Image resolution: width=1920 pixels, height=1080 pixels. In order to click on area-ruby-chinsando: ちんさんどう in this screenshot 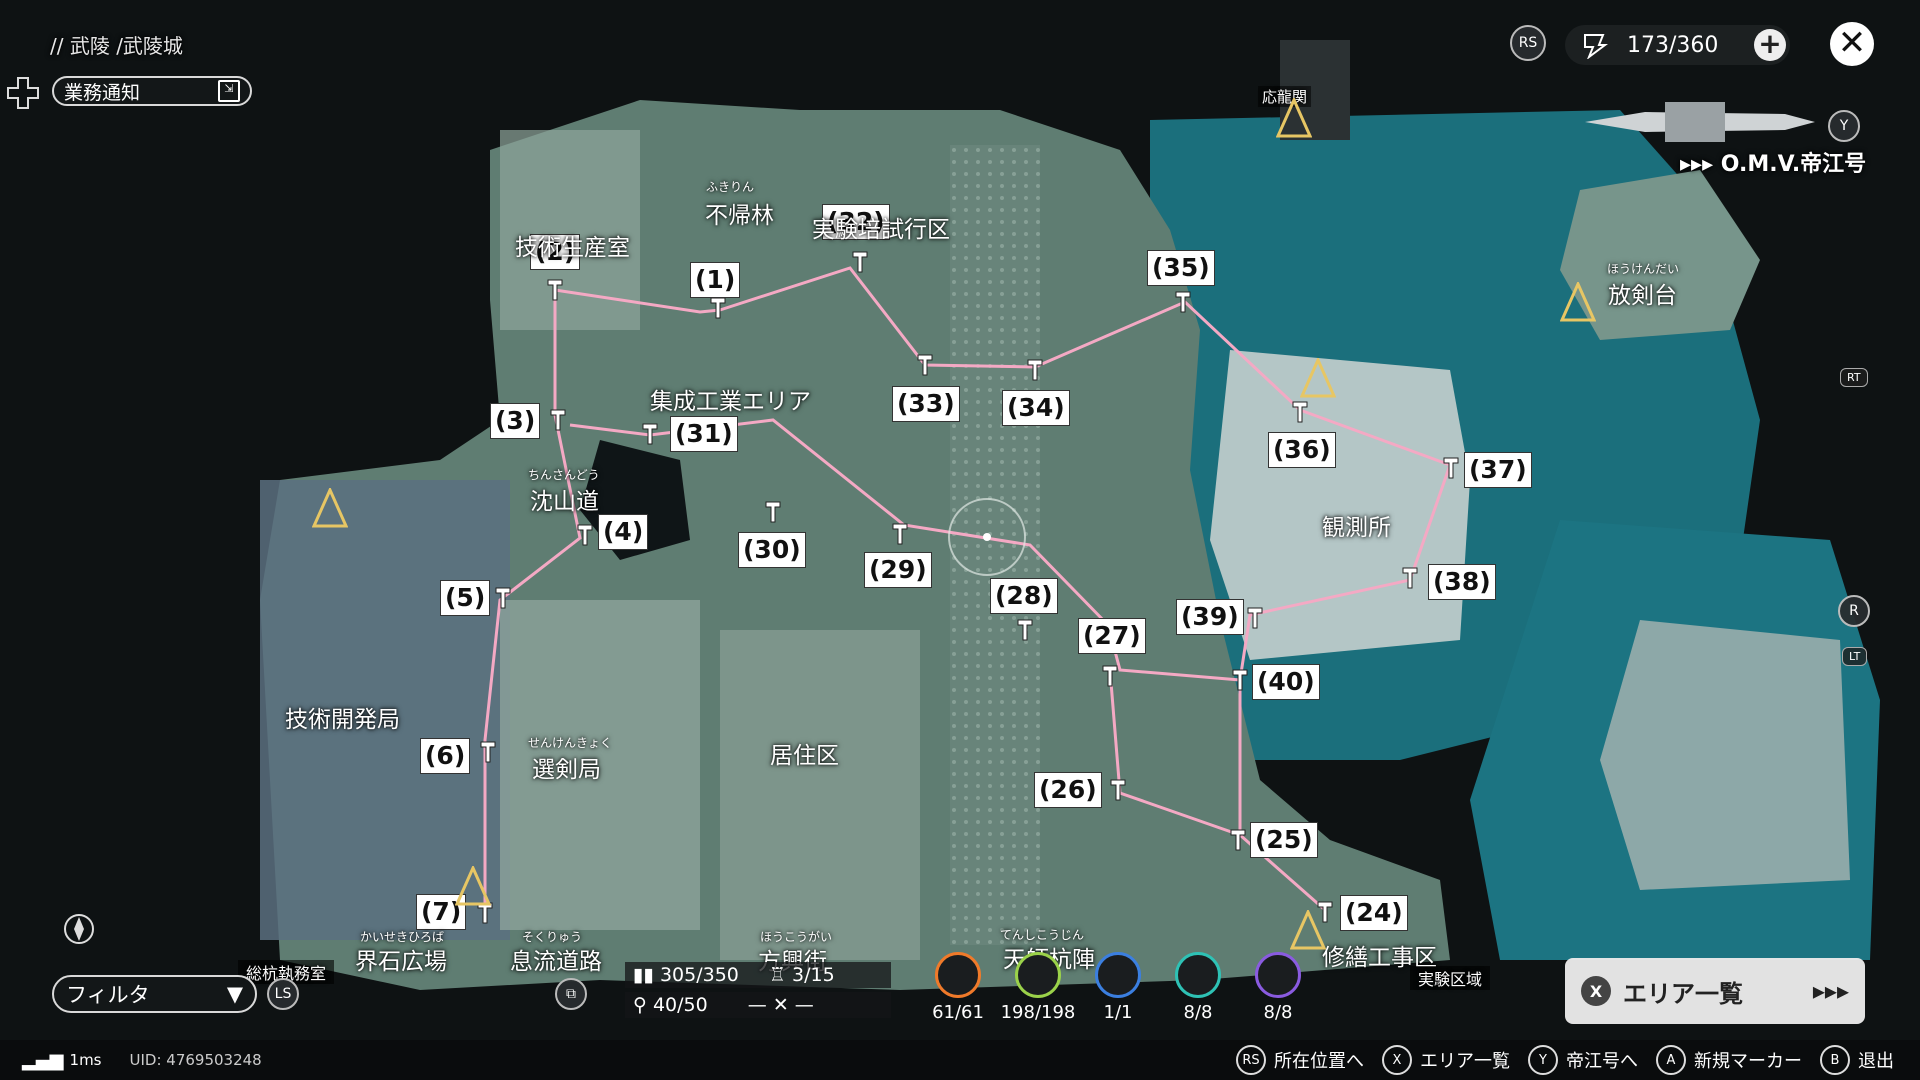, I will do `click(564, 475)`.